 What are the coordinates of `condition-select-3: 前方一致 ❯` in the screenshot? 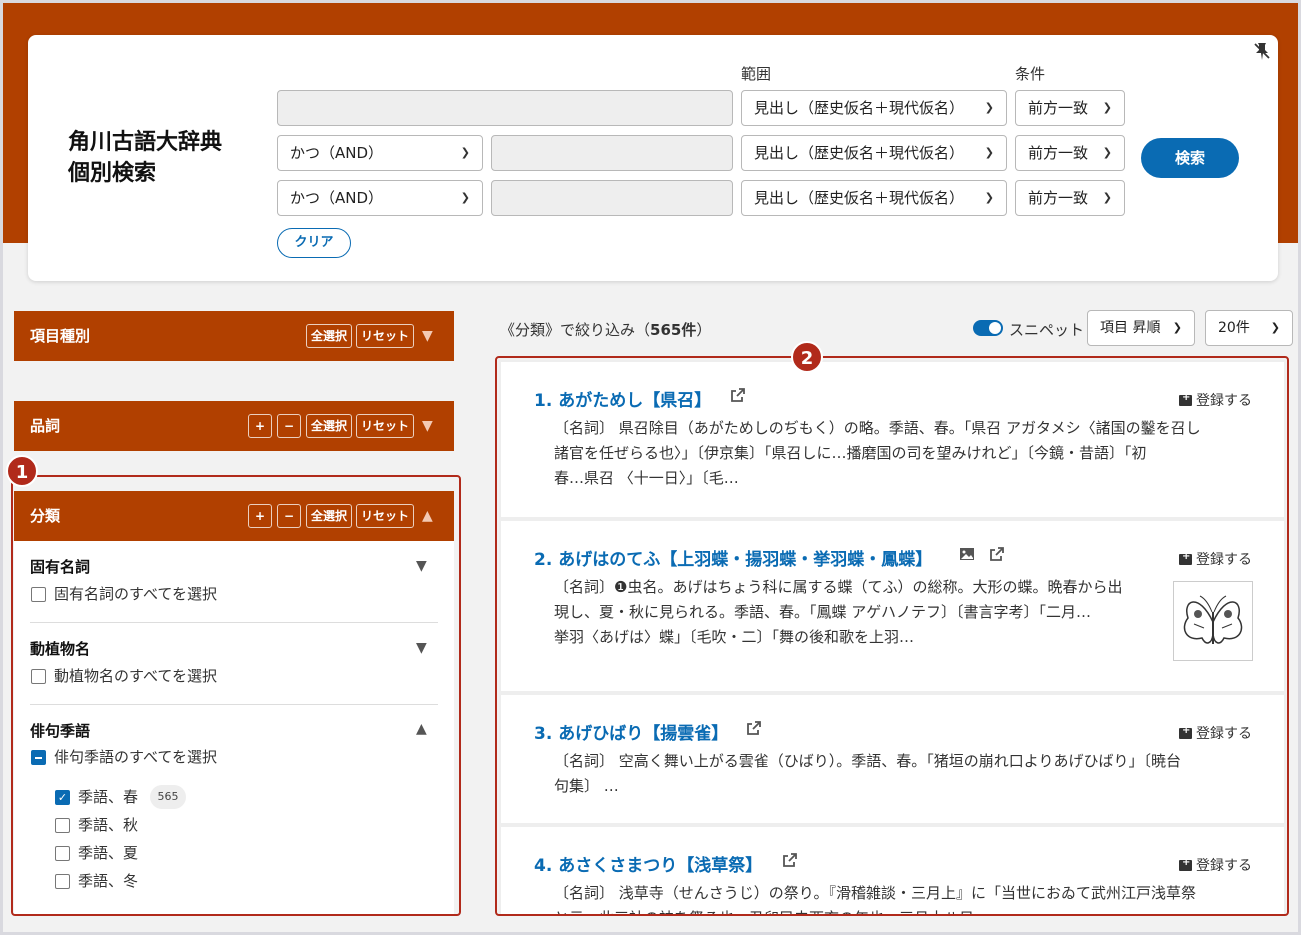 It's located at (1070, 198).